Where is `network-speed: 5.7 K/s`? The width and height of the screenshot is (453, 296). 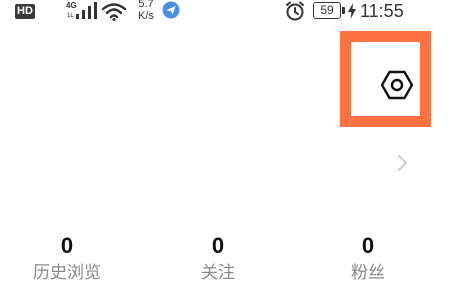 network-speed: 5.7 K/s is located at coordinates (146, 11).